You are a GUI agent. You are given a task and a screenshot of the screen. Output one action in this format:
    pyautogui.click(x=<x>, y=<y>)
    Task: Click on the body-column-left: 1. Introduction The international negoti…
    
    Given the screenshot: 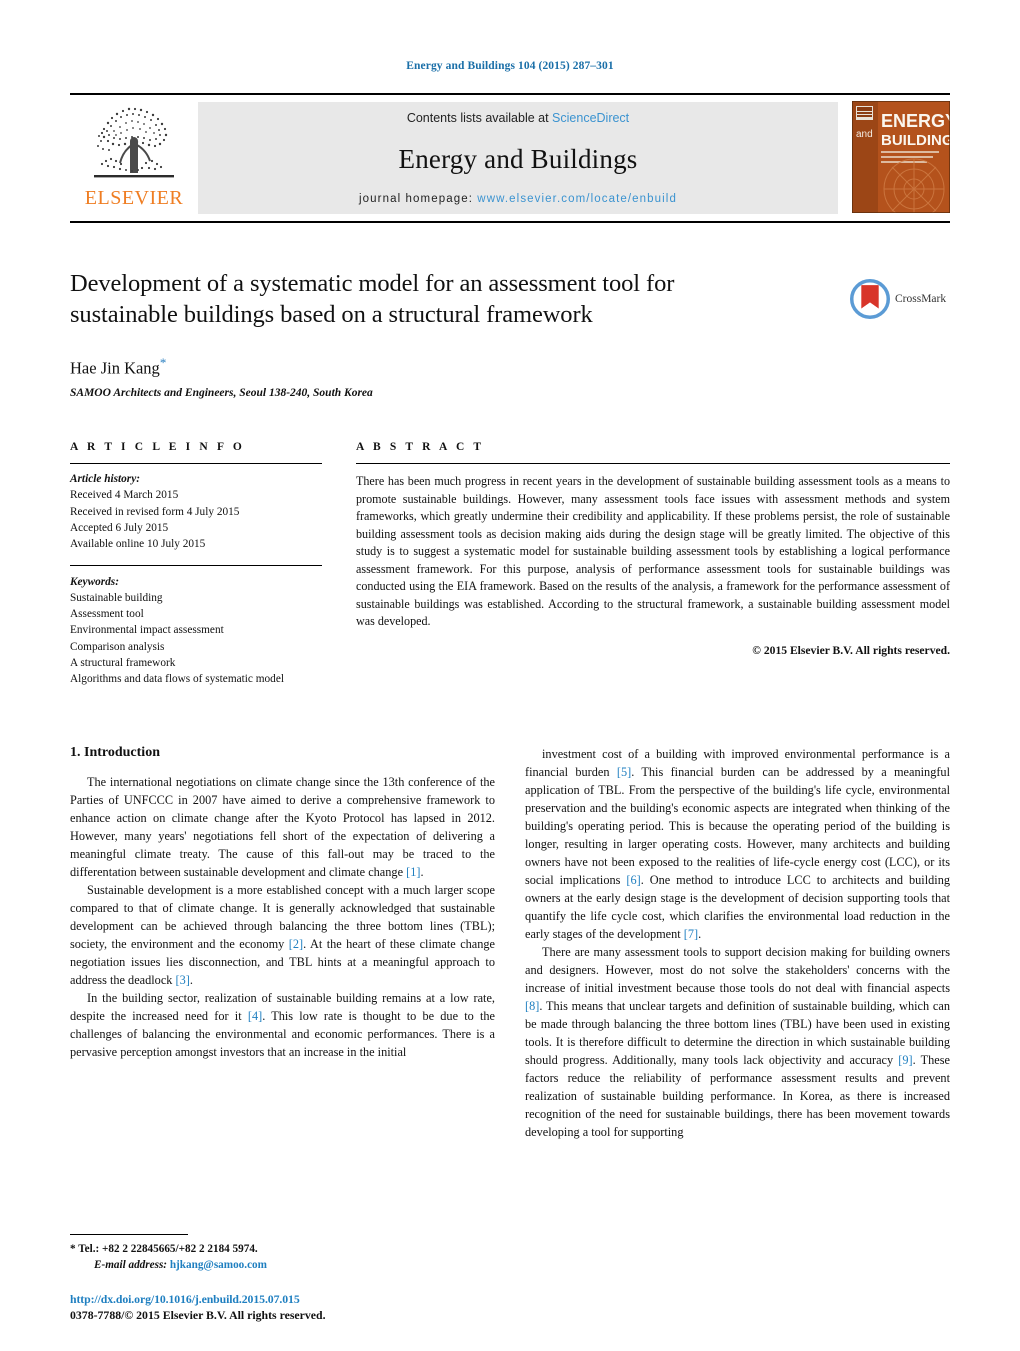 What is the action you would take?
    pyautogui.click(x=282, y=943)
    